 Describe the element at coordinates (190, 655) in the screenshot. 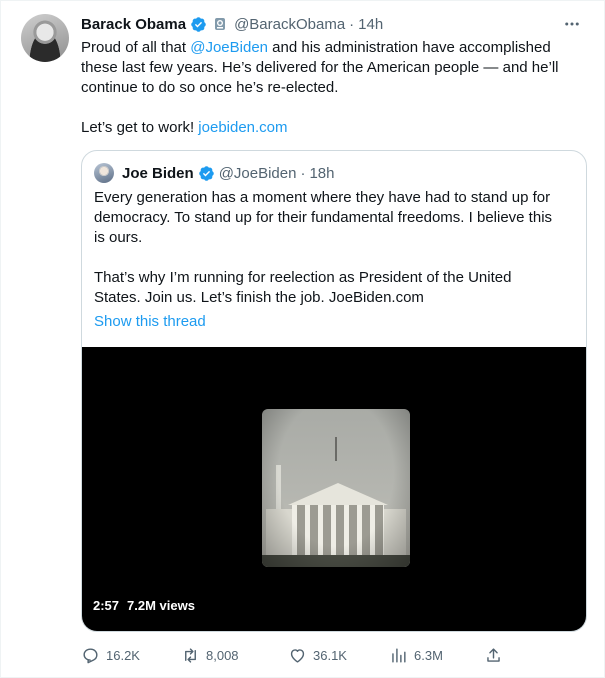

I see `retweet-icon` at that location.